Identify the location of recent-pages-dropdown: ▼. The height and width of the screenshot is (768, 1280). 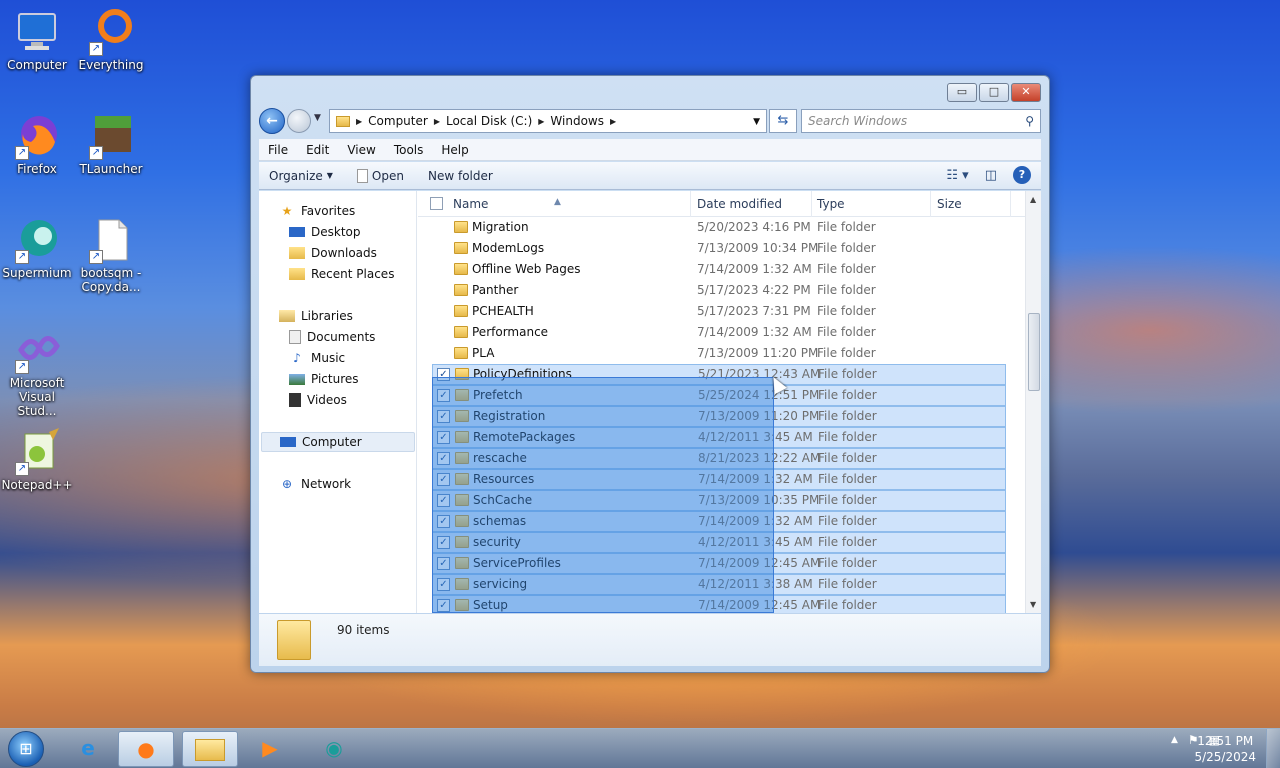
(317, 118).